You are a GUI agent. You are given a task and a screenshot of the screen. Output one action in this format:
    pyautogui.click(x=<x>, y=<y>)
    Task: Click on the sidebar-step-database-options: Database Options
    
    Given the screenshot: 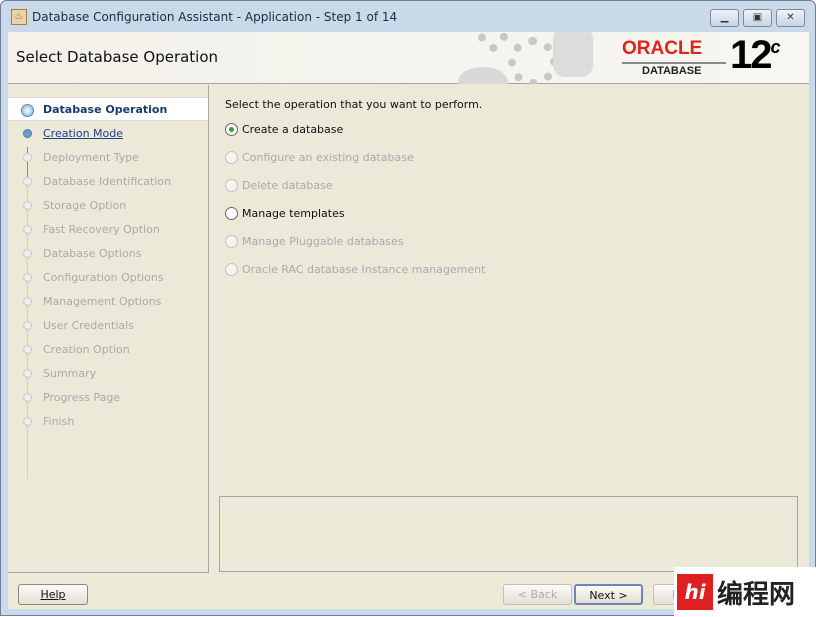 What is the action you would take?
    pyautogui.click(x=108, y=253)
    